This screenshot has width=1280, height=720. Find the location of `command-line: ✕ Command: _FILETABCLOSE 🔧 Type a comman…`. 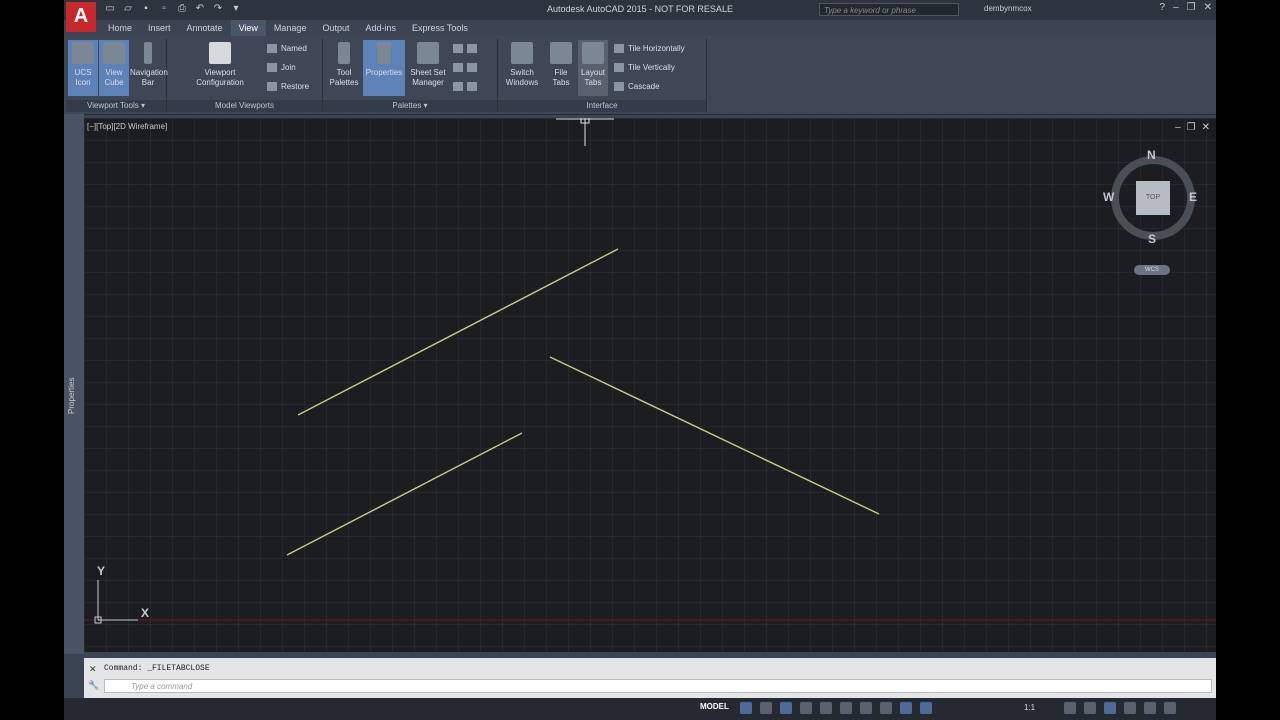

command-line: ✕ Command: _FILETABCLOSE 🔧 Type a comman… is located at coordinates (650, 678).